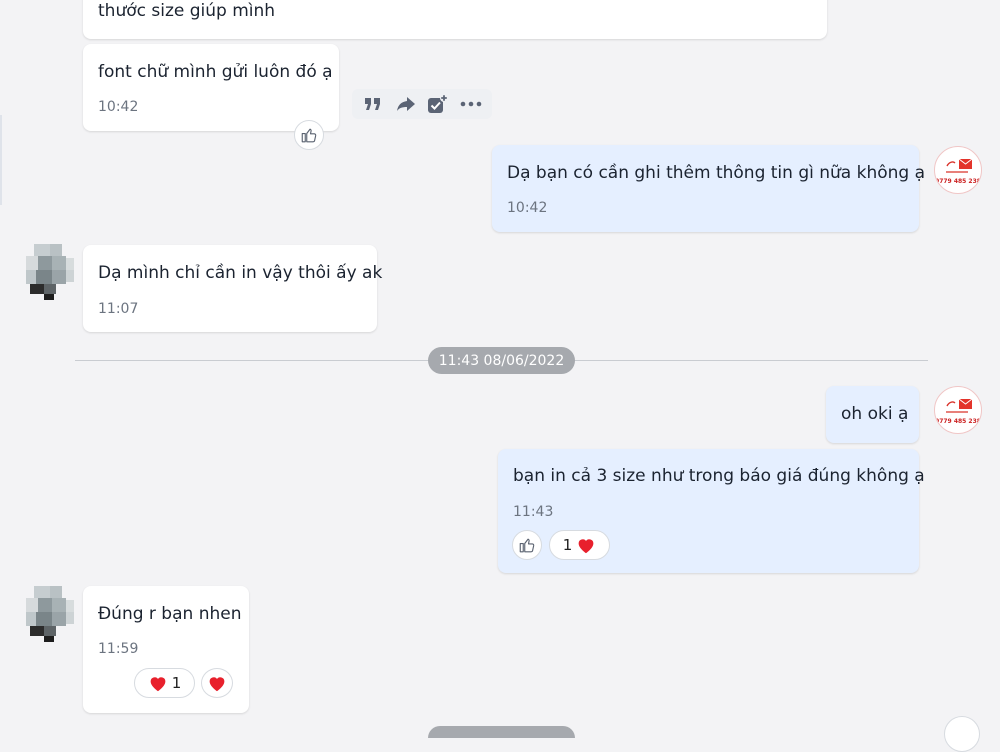  What do you see at coordinates (240, 273) in the screenshot?
I see `message-text: Dạ mình chỉ cần in vậy thôi ấy ak` at bounding box center [240, 273].